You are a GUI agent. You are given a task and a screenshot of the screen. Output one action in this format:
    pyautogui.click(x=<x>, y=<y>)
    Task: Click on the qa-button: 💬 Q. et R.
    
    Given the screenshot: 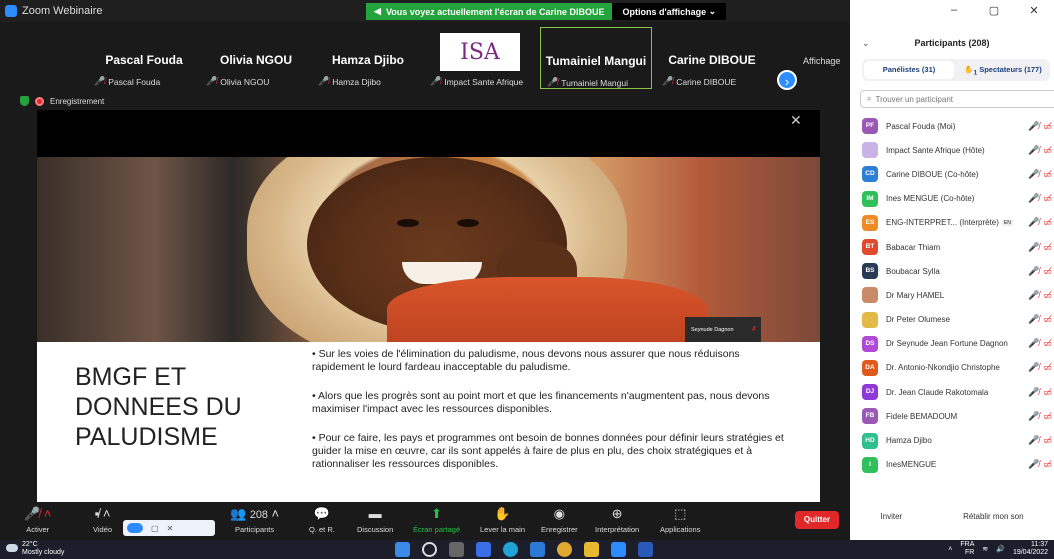 What is the action you would take?
    pyautogui.click(x=322, y=519)
    